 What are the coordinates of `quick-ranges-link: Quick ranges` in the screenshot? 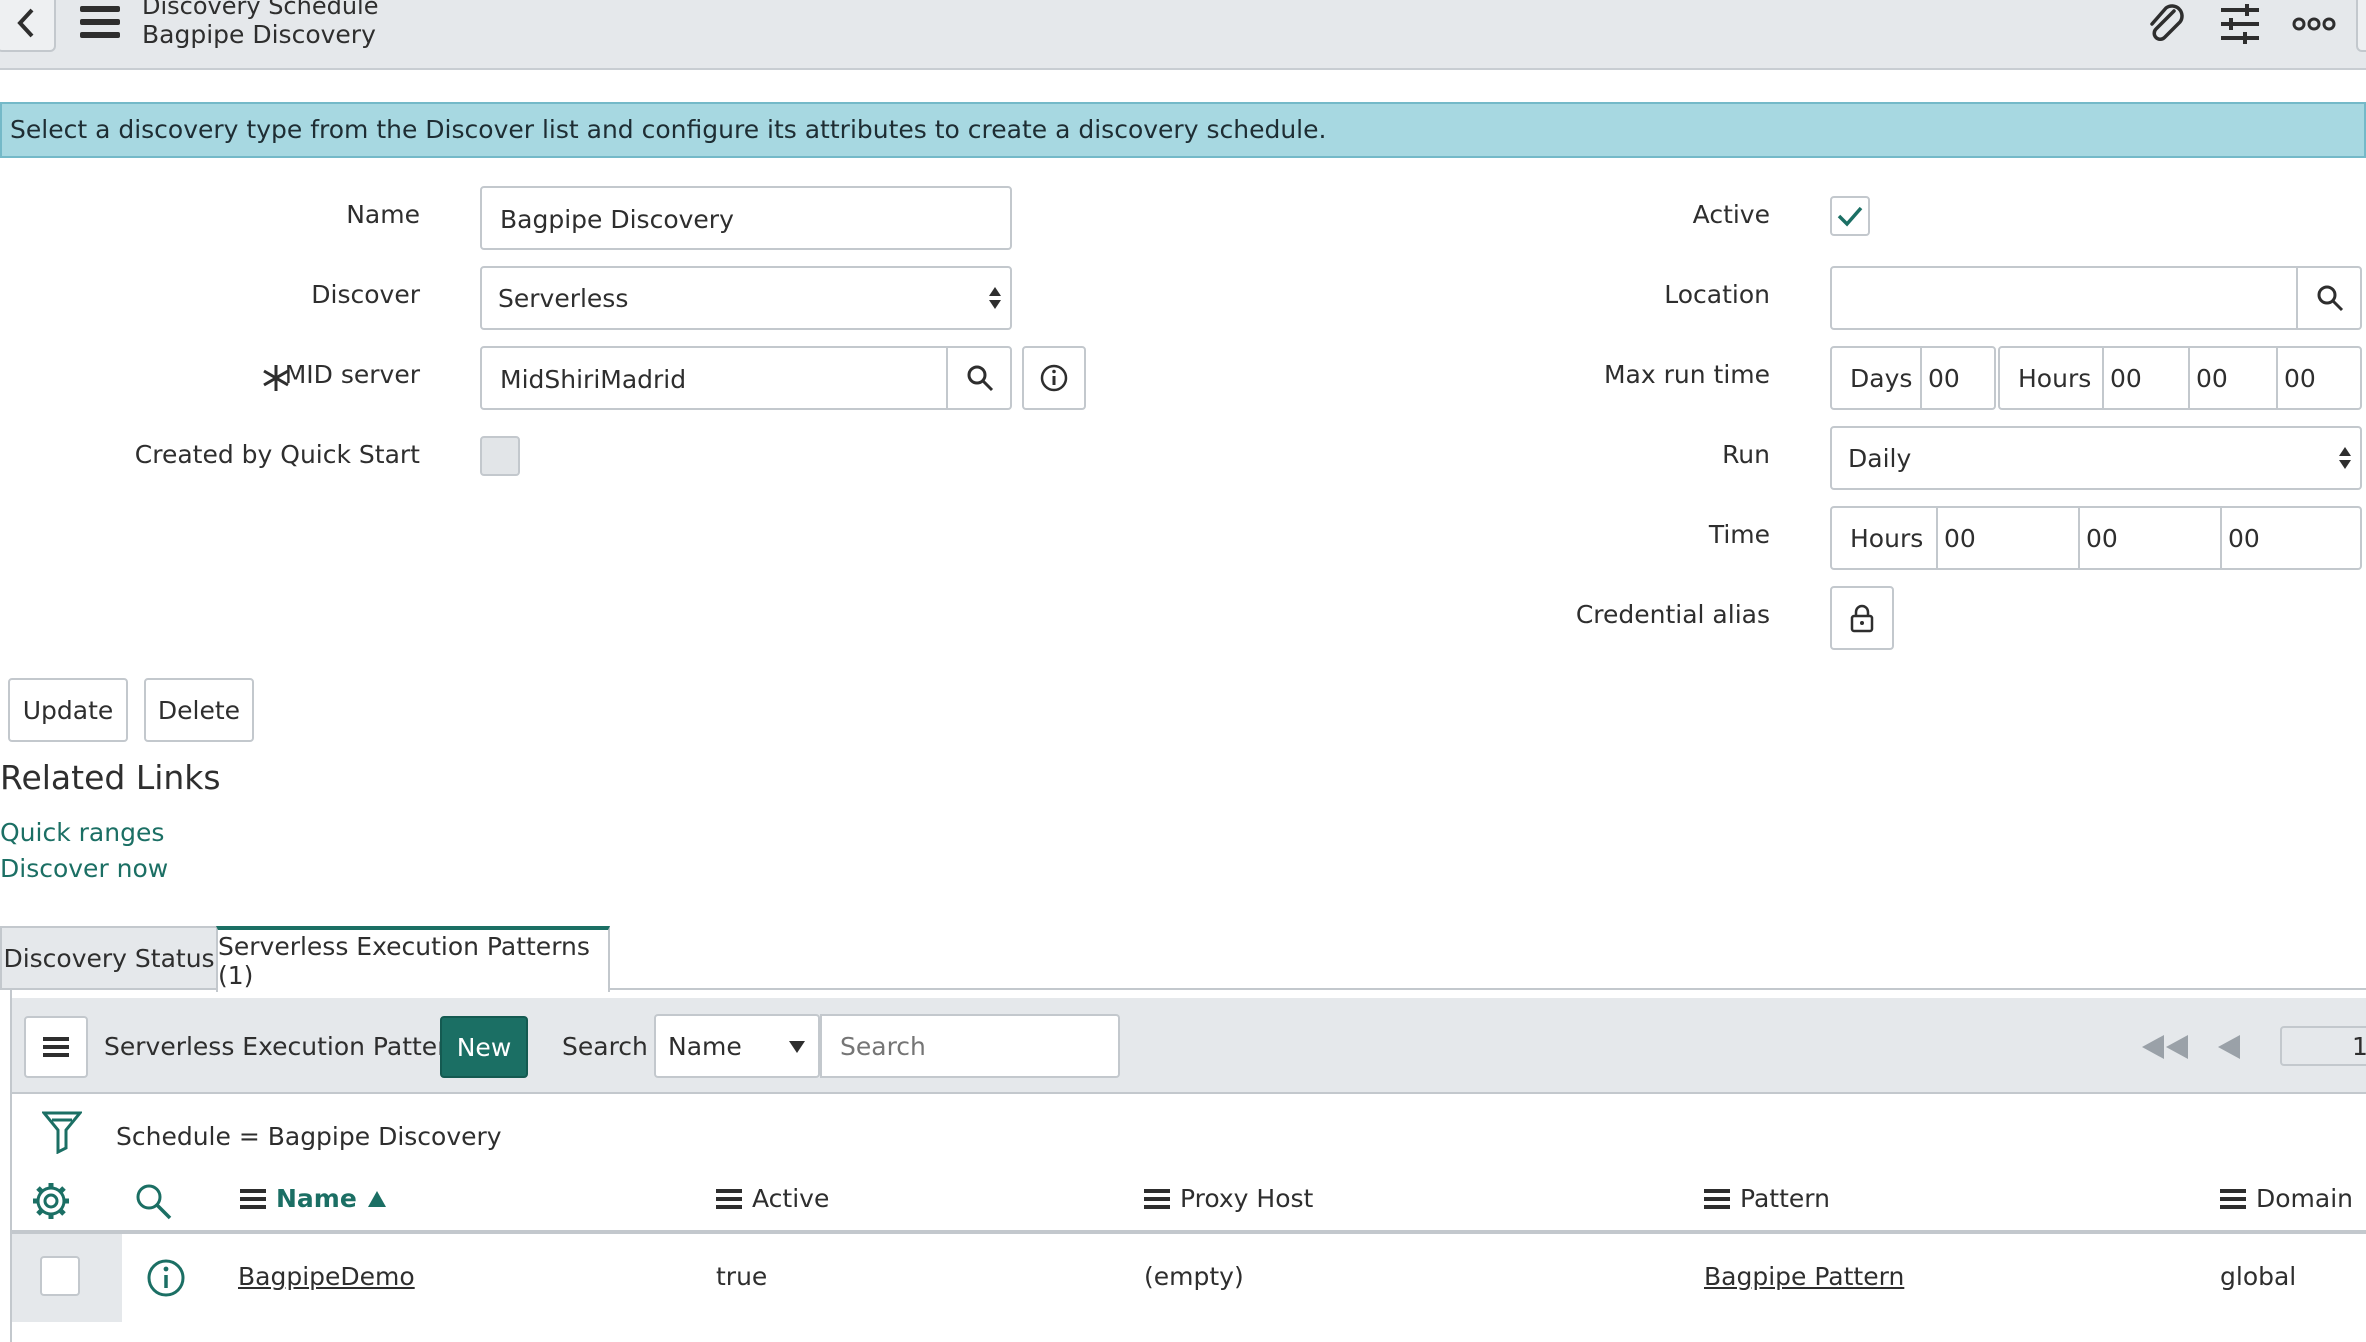 It's located at (82, 832).